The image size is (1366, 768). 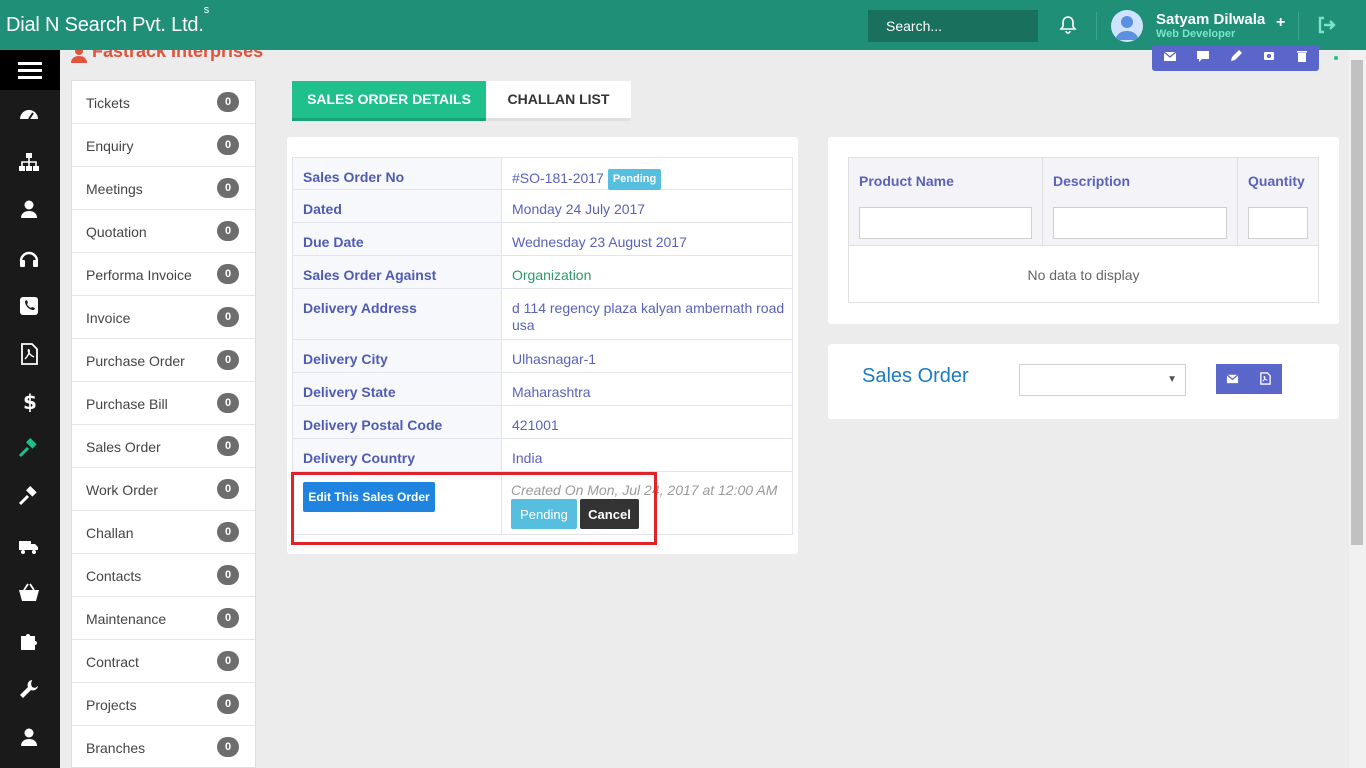 What do you see at coordinates (163, 231) in the screenshot?
I see `list-item: Quotation 0` at bounding box center [163, 231].